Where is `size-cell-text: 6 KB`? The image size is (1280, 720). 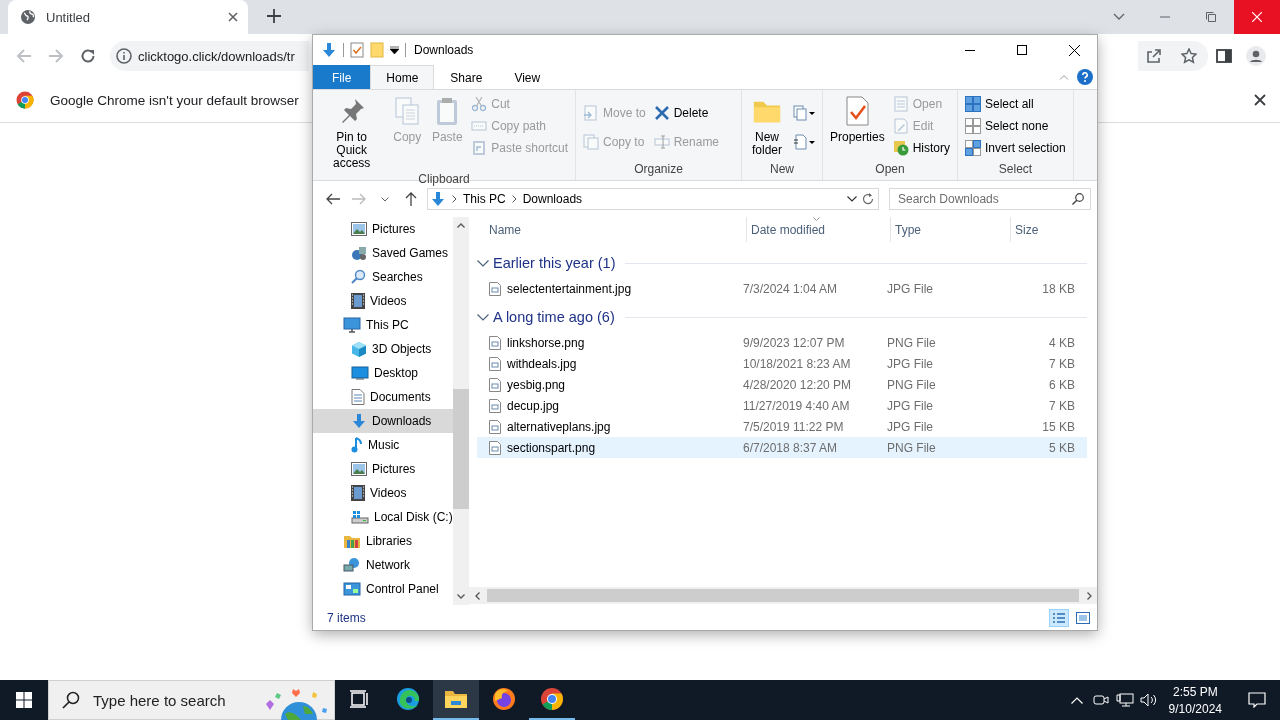 size-cell-text: 6 KB is located at coordinates (1061, 384).